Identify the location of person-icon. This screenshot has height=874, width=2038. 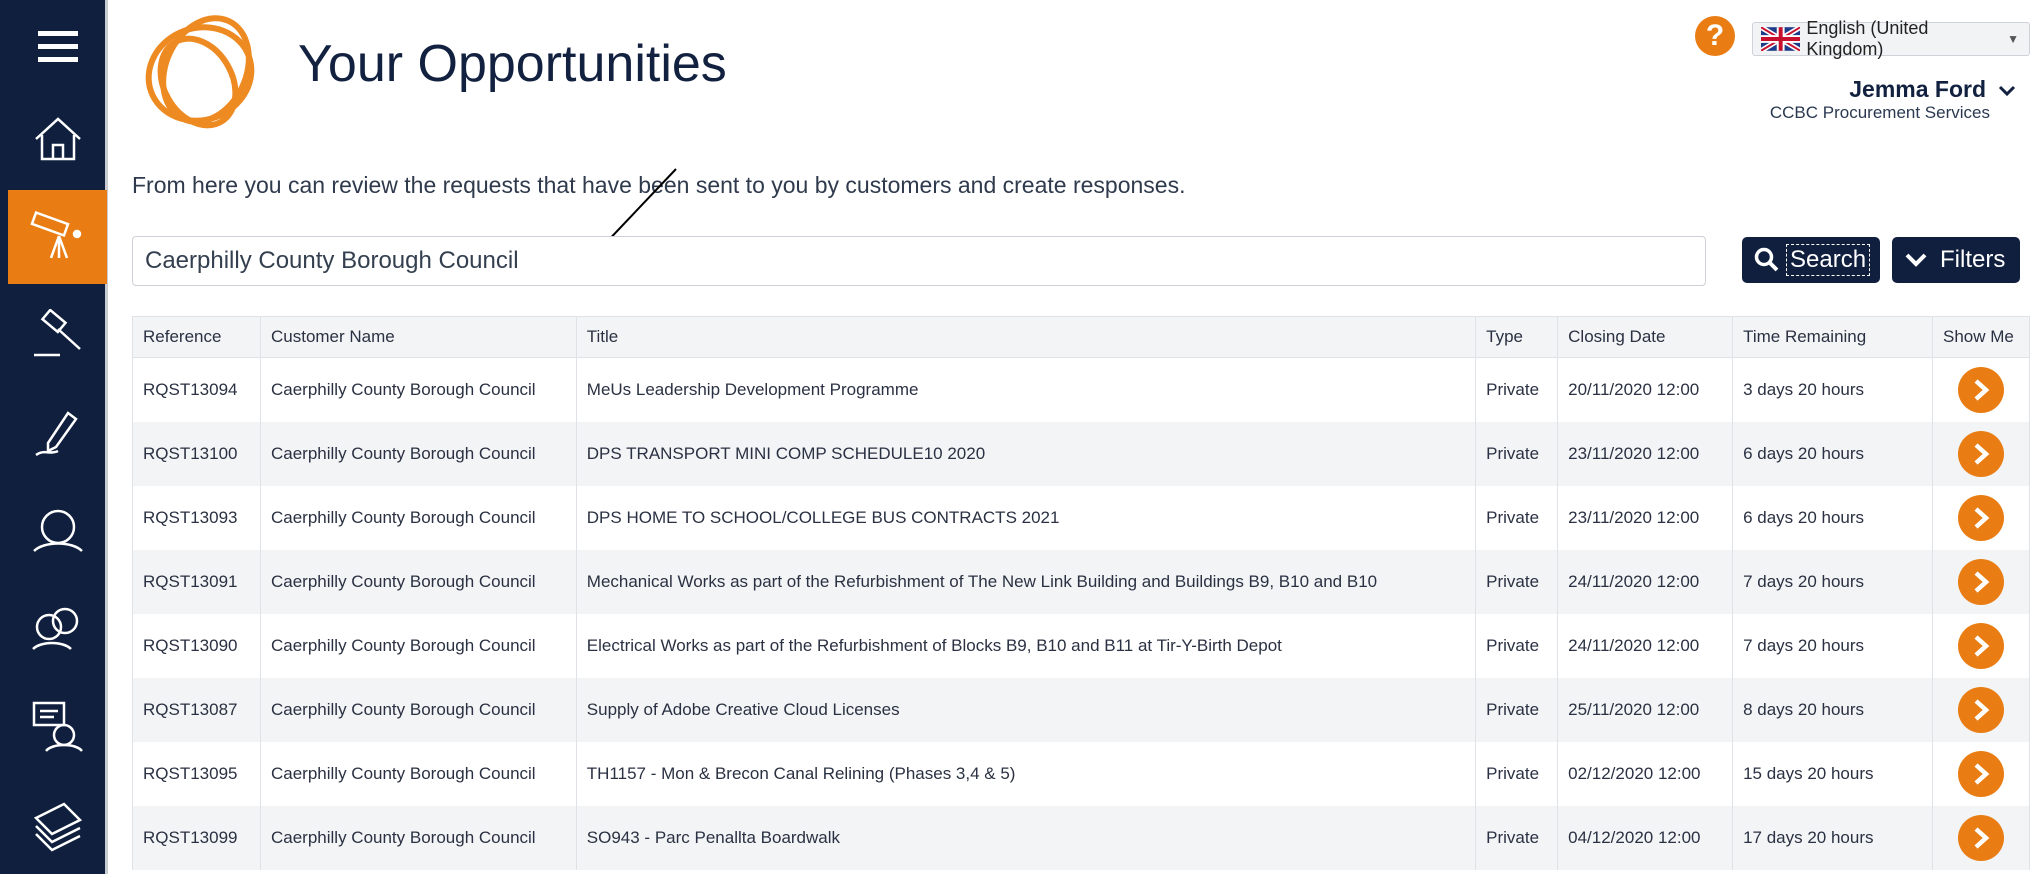
(57, 530).